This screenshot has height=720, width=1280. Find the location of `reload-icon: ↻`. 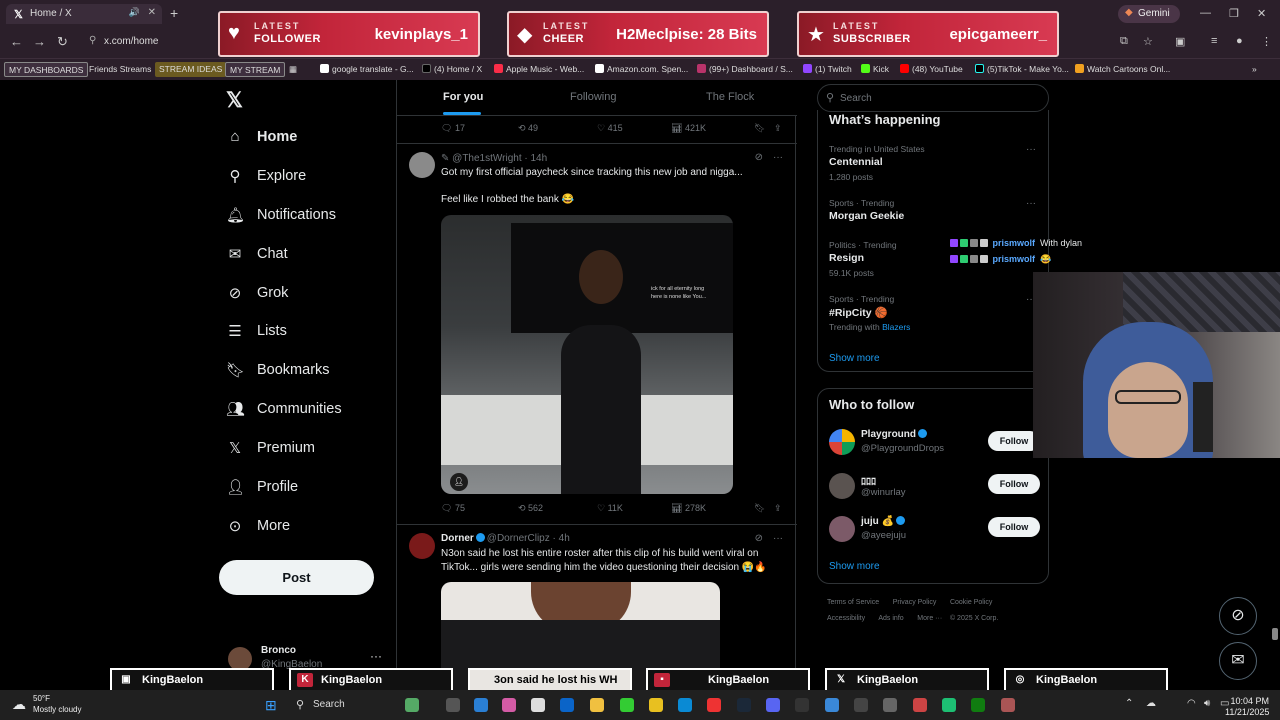

reload-icon: ↻ is located at coordinates (62, 42).